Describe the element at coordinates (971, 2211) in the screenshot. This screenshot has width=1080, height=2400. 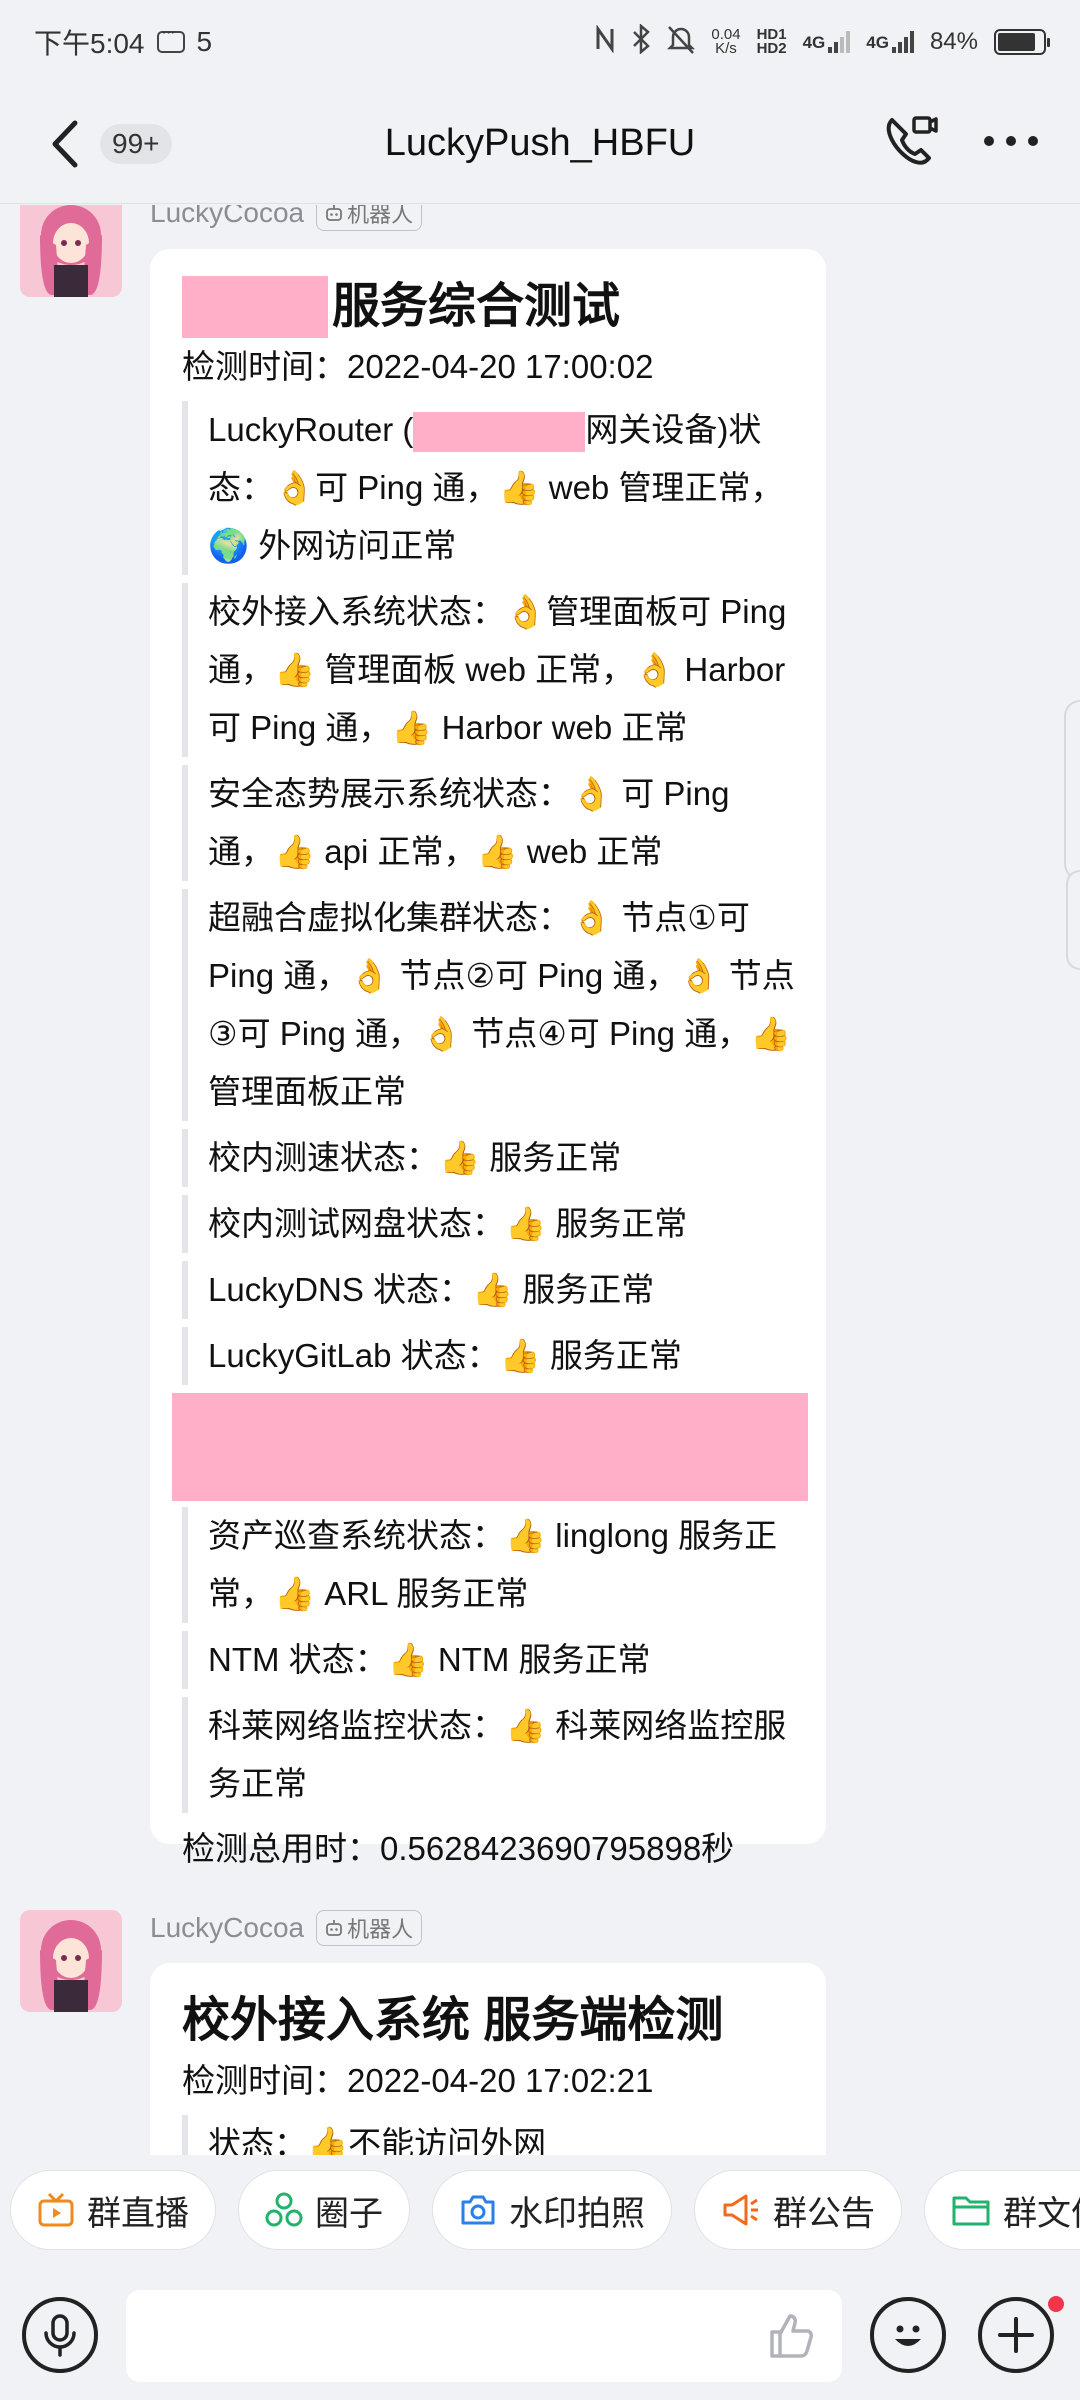
I see `folder-icon` at that location.